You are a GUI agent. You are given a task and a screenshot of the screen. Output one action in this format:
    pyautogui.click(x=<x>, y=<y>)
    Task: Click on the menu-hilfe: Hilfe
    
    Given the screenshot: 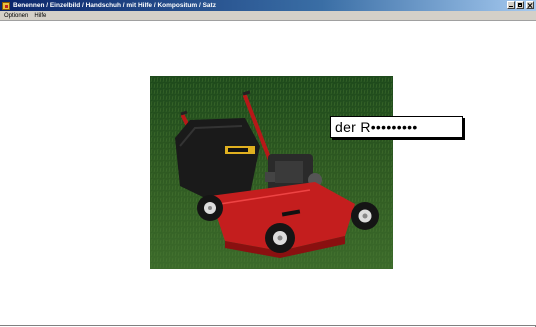 What is the action you would take?
    pyautogui.click(x=40, y=16)
    